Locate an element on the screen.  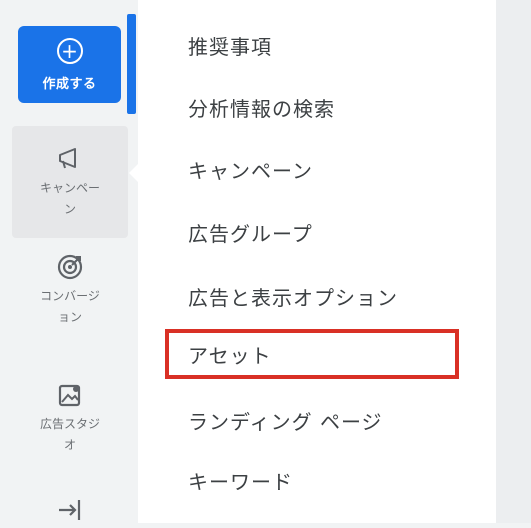
nav-item-conversions-label-1: コンバージ is located at coordinates (70, 296).